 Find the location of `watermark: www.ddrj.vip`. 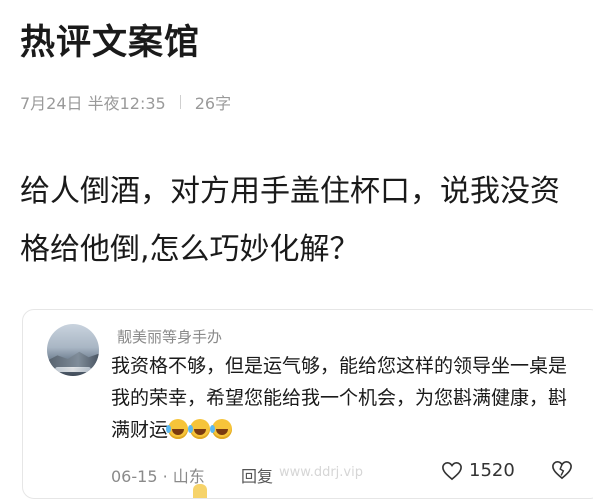

watermark: www.ddrj.vip is located at coordinates (321, 472).